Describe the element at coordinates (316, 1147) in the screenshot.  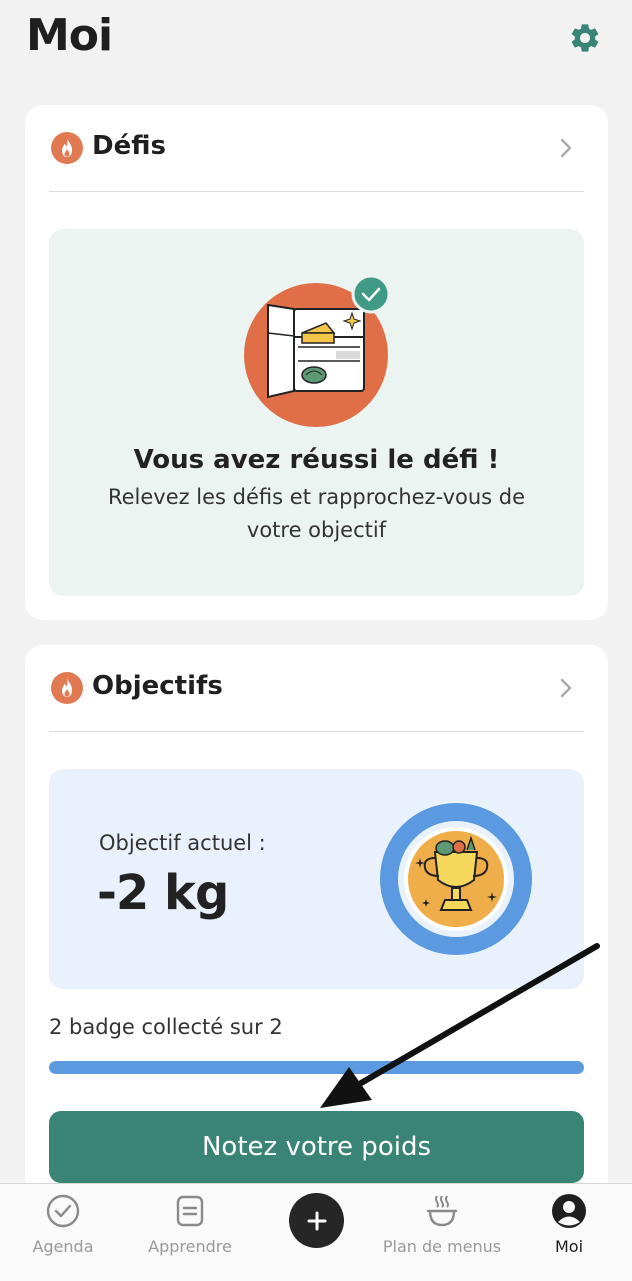
I see `log-weight-button: Notez votre poids` at that location.